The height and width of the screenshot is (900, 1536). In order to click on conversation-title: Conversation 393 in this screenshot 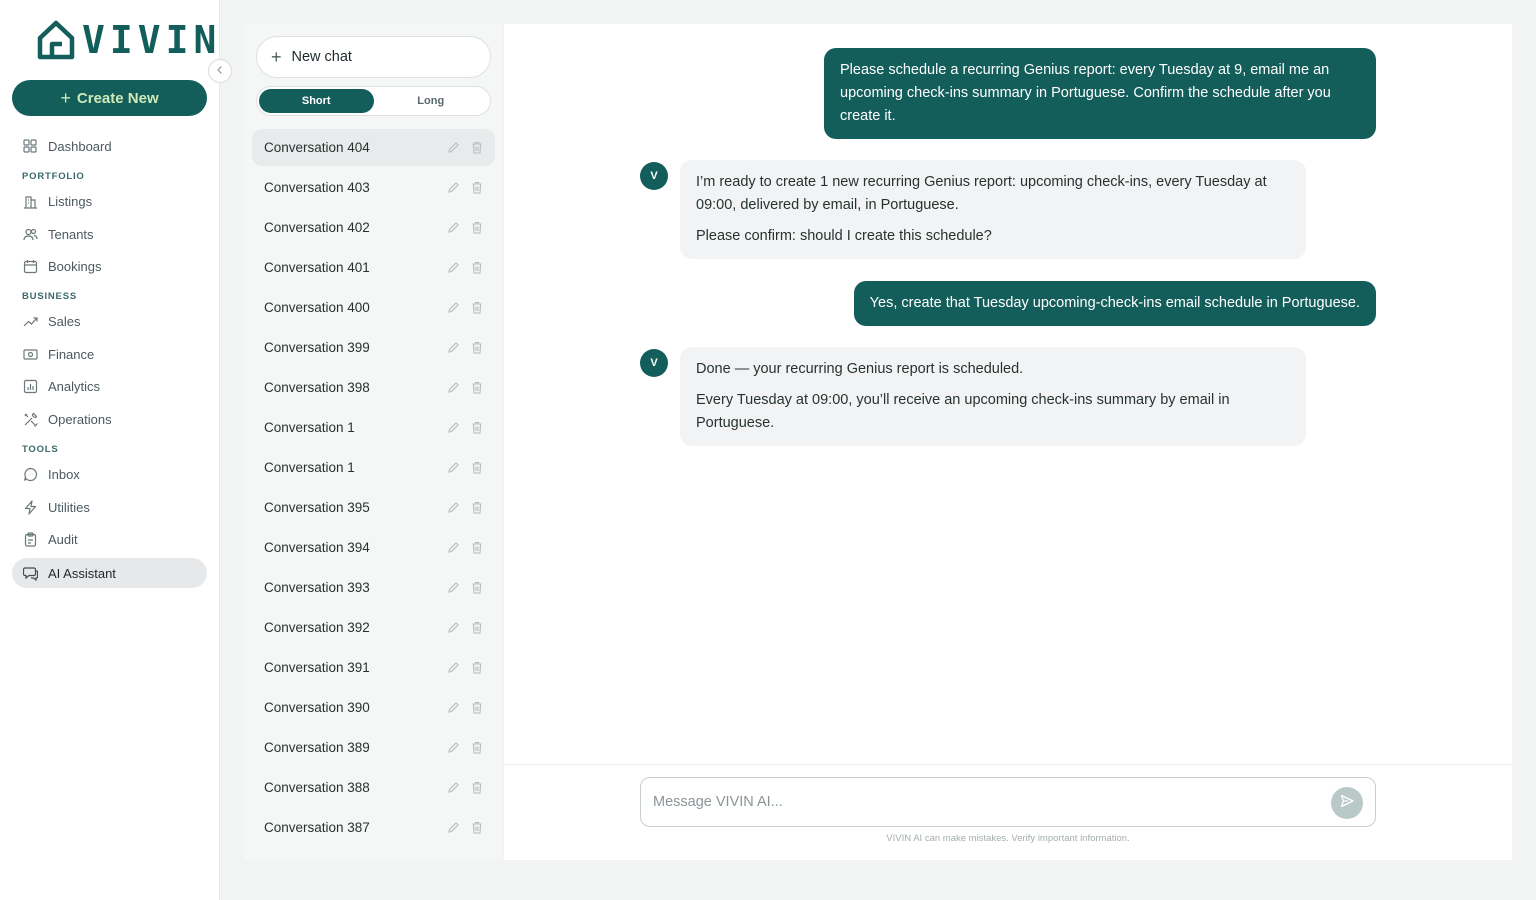, I will do `click(317, 587)`.